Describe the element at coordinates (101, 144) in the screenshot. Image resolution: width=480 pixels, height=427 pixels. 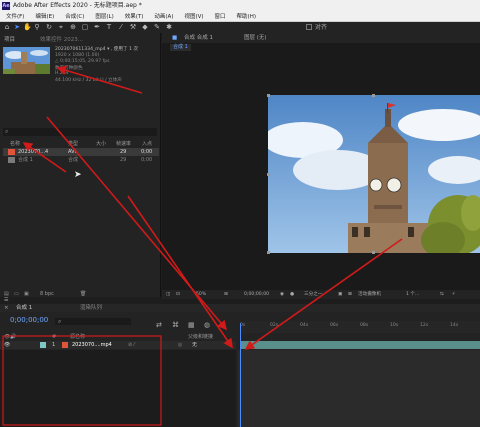
I see `col-size: 大小` at that location.